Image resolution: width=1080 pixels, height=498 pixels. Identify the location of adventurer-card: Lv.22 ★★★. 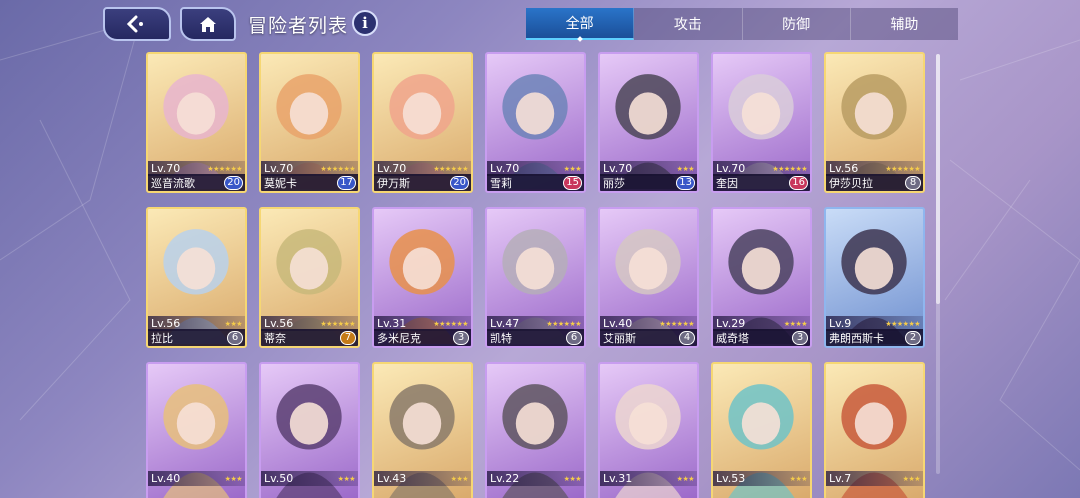
(535, 430).